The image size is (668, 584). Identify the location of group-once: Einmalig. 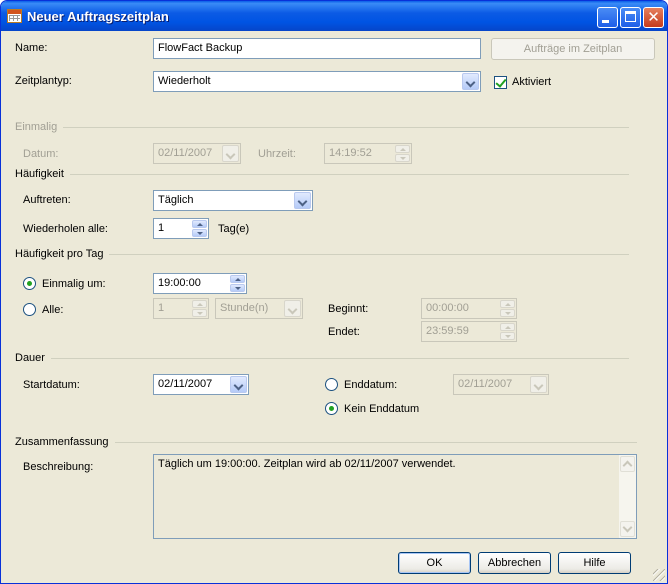
(322, 127).